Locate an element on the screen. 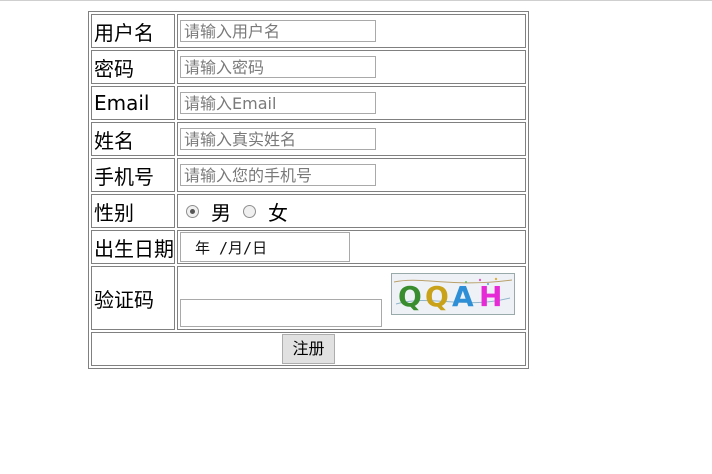 This screenshot has height=474, width=712. birthday-label: 出生日期 is located at coordinates (133, 247).